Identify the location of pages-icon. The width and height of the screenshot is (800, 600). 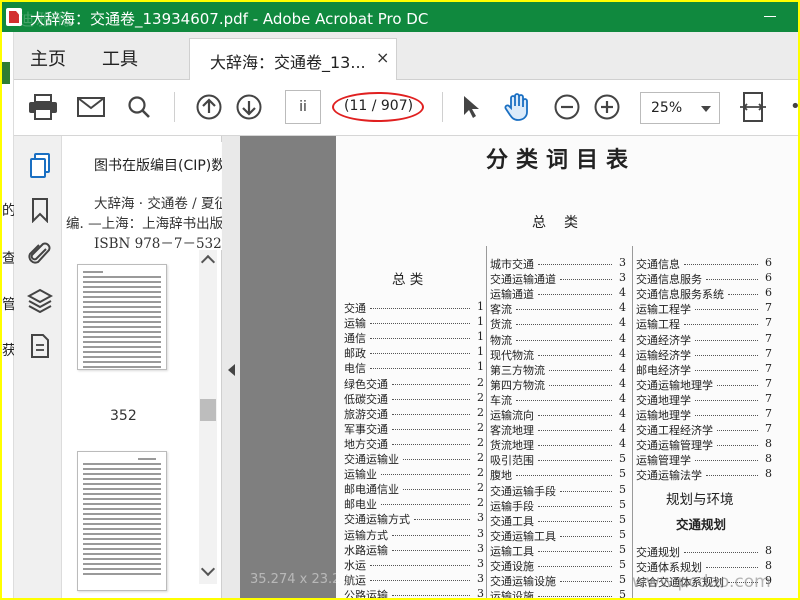
(40, 166).